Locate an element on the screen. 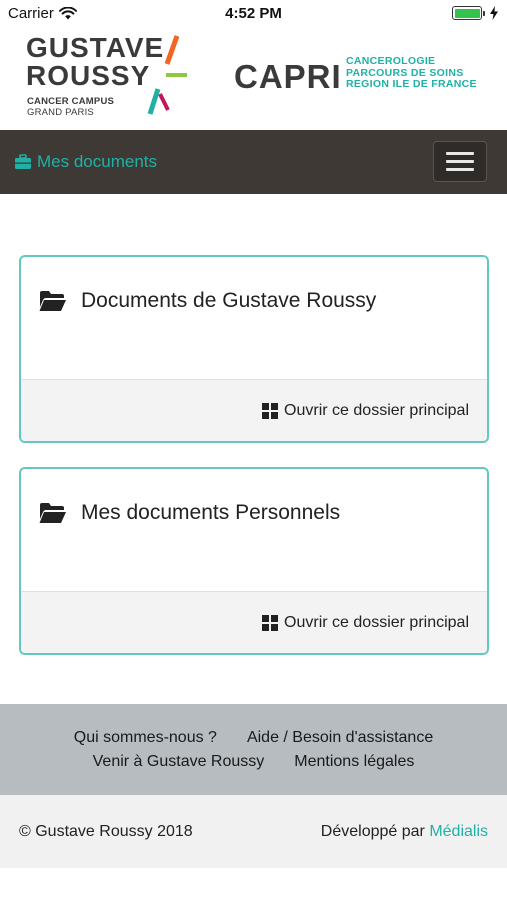  capri-tagline-3: REGION ILE DE FRANCE is located at coordinates (411, 84).